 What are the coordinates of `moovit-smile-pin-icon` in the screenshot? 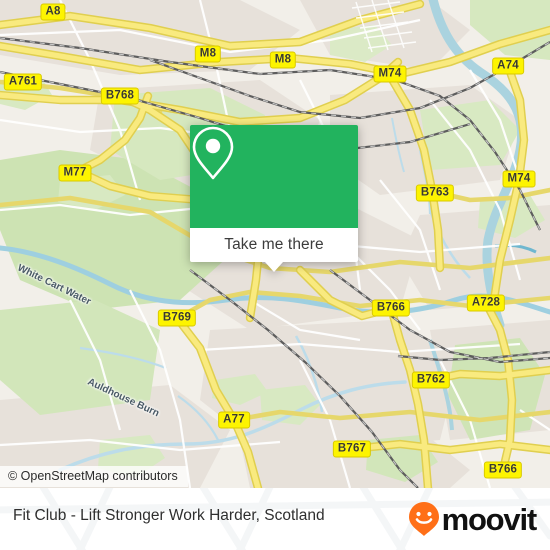 It's located at (423, 519).